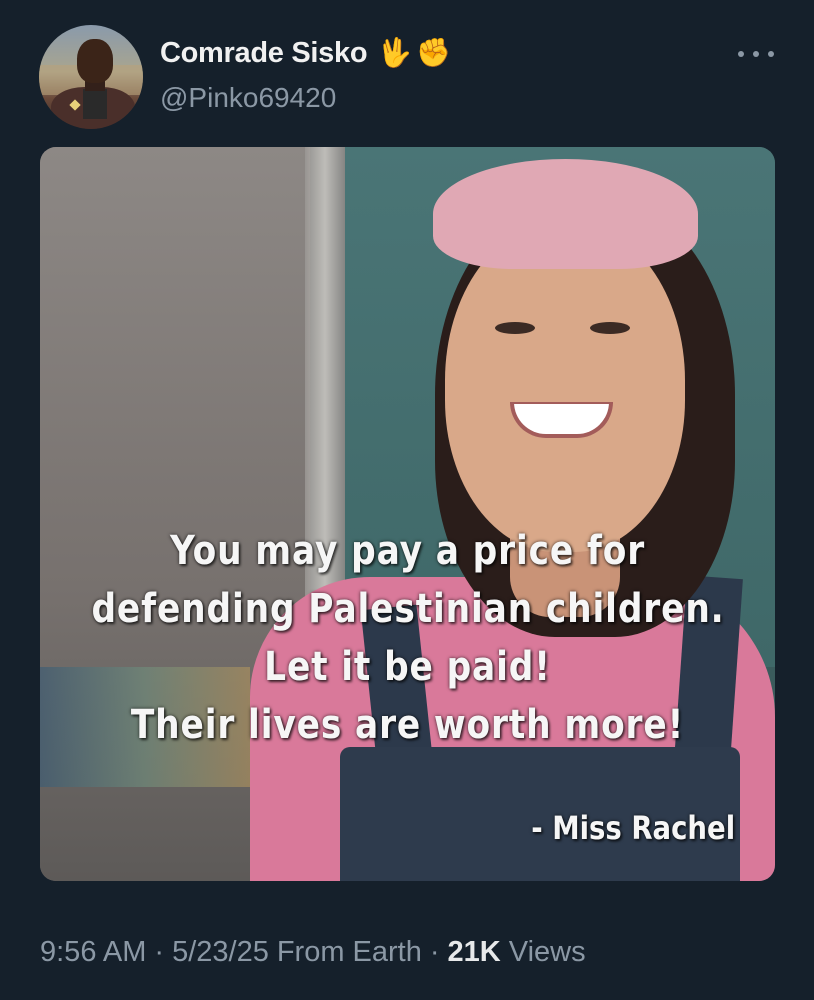  Describe the element at coordinates (264, 53) in the screenshot. I see `display-name: Comrade Sisko` at that location.